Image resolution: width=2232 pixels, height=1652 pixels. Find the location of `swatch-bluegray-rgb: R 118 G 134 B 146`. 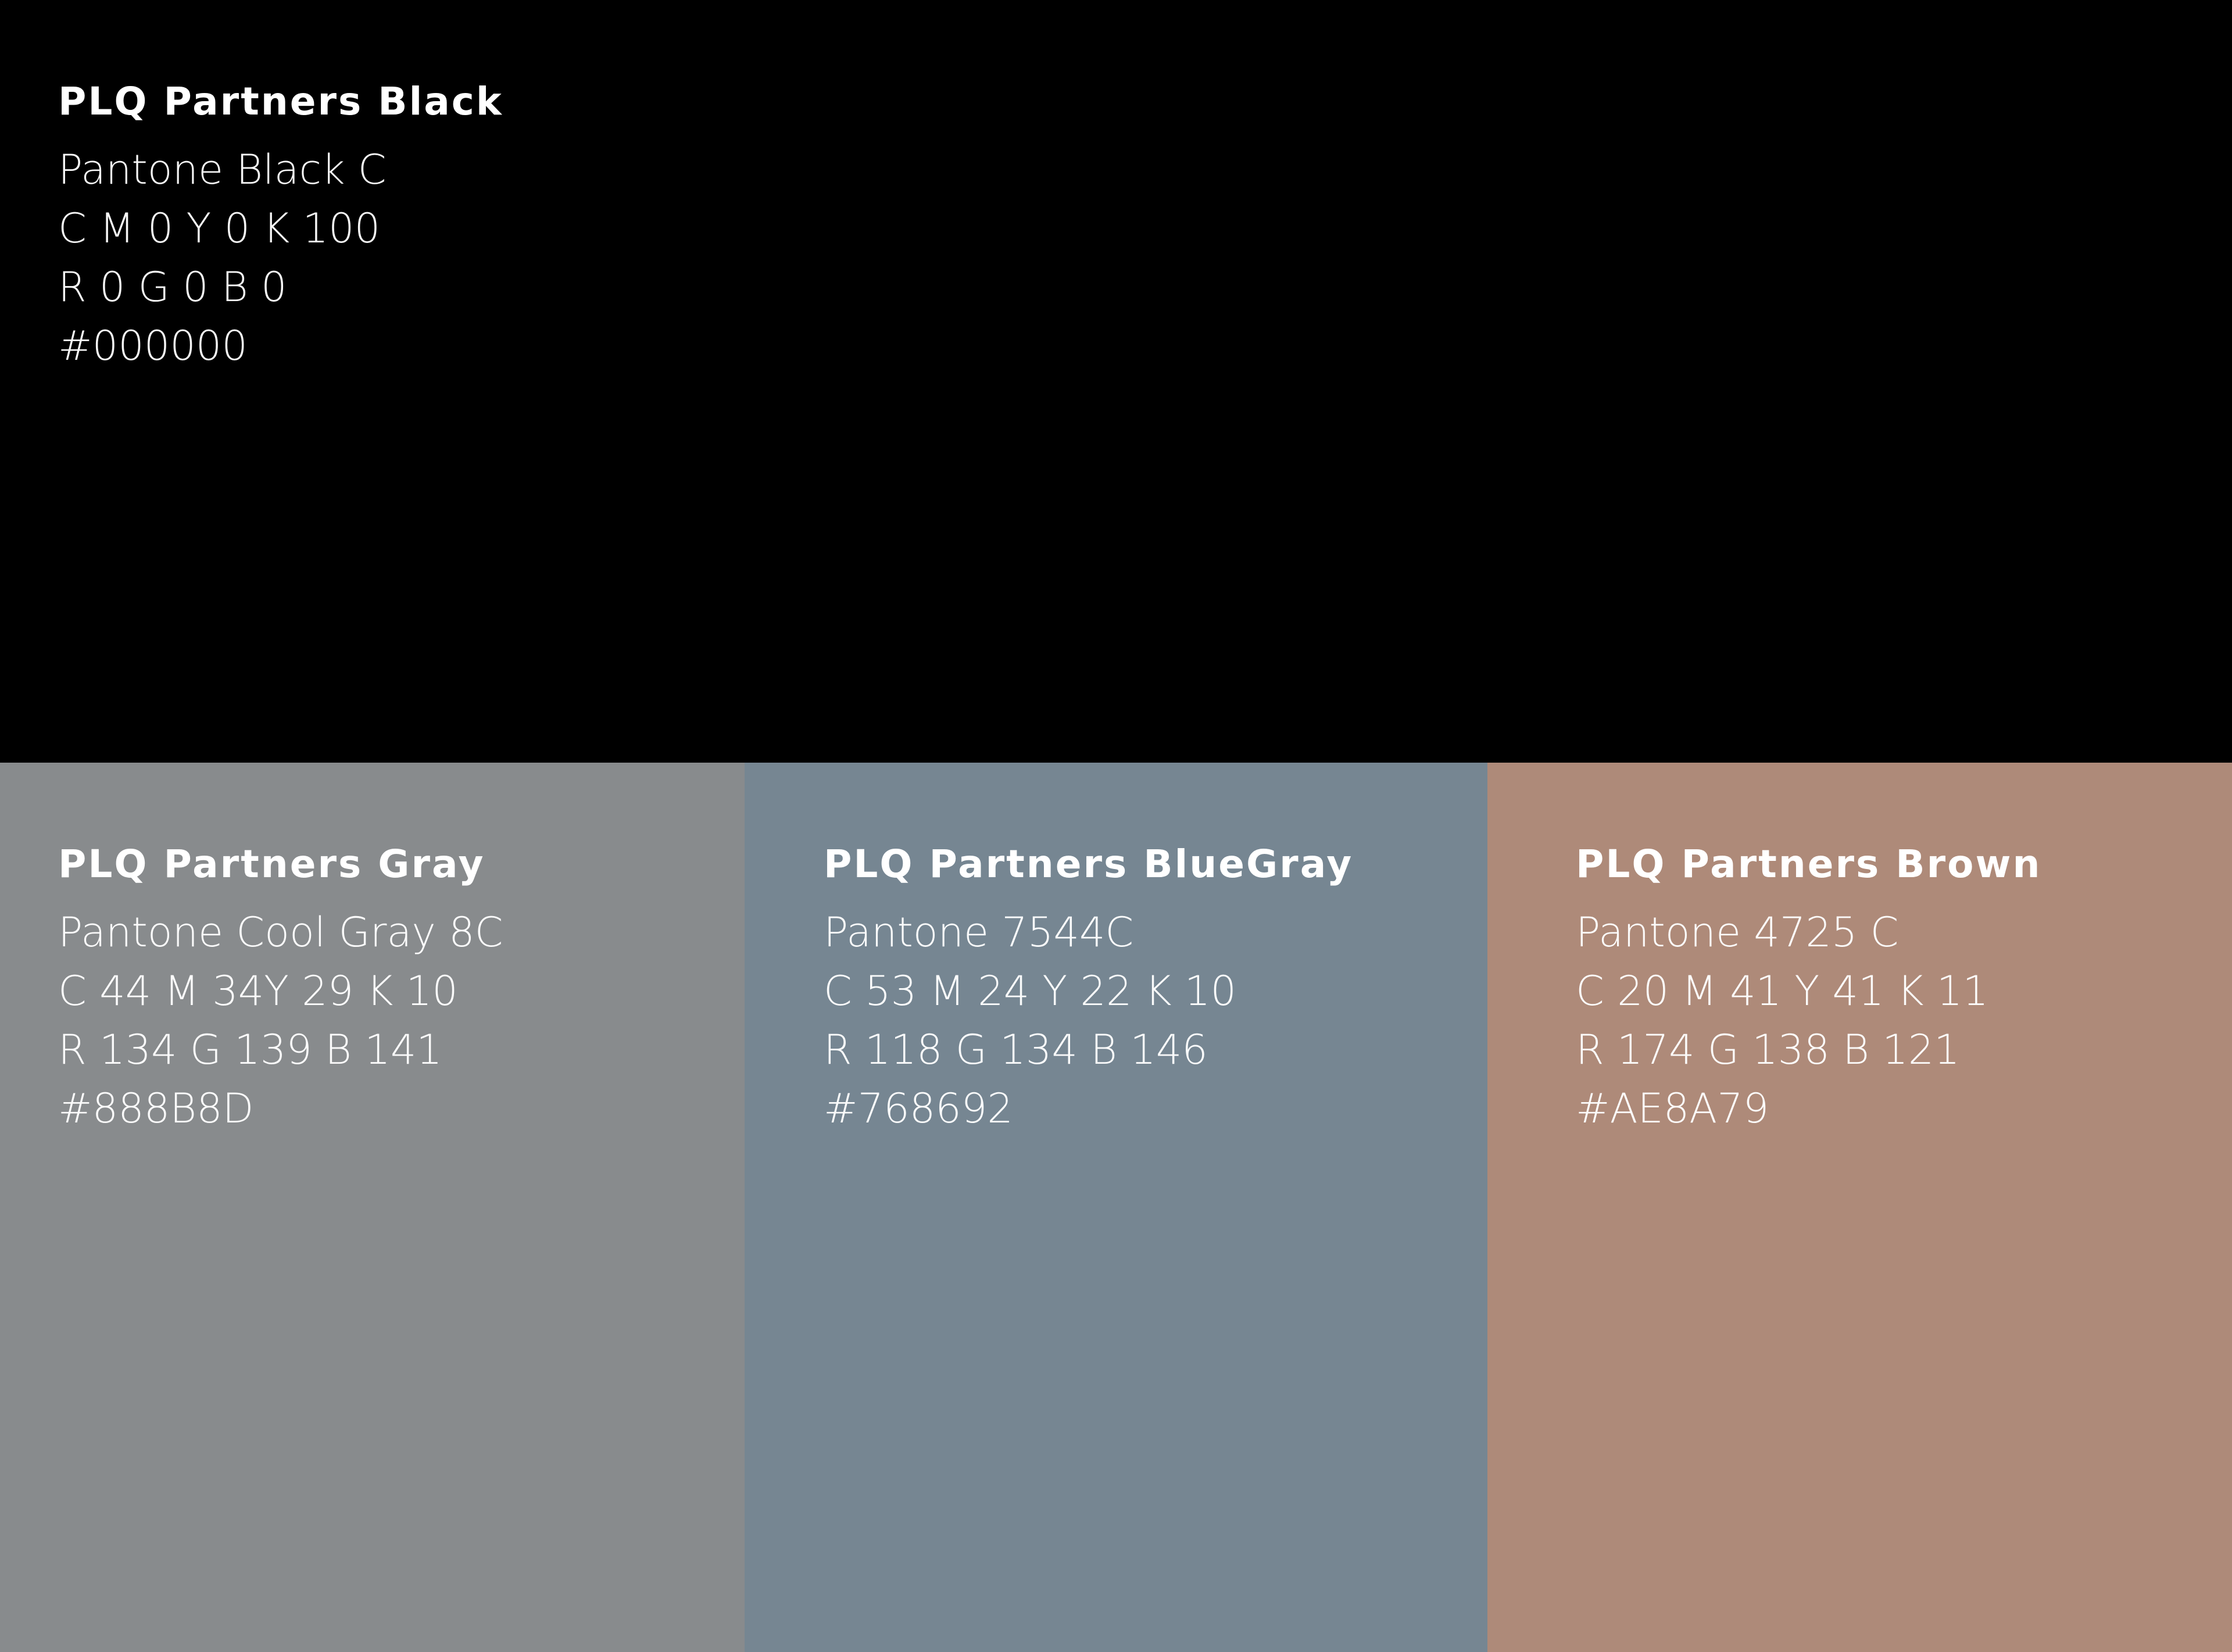

swatch-bluegray-rgb: R 118 G 134 B 146 is located at coordinates (1016, 1050).